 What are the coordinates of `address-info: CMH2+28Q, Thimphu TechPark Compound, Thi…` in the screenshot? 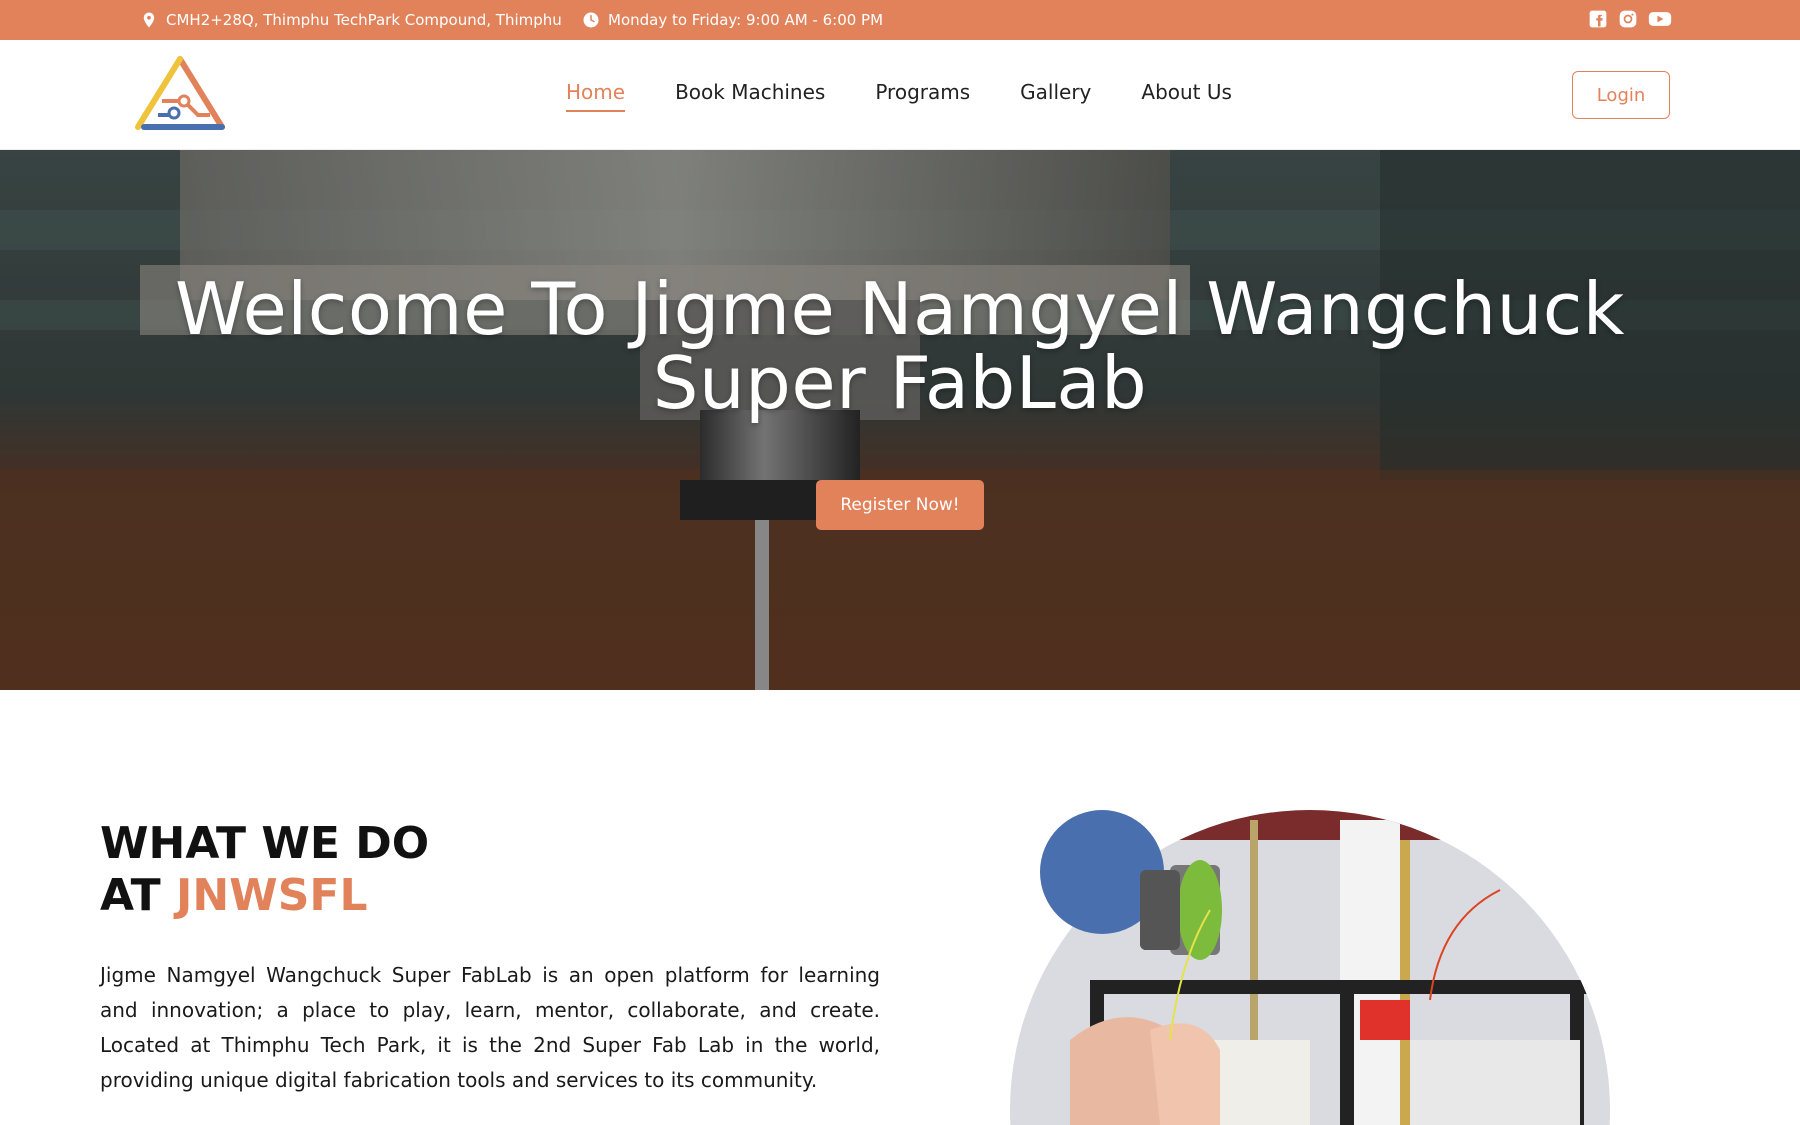 It's located at (351, 20).